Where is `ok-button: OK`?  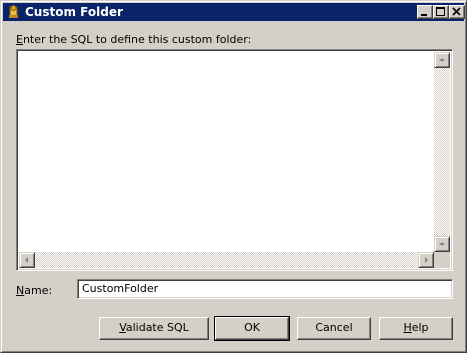
ok-button: OK is located at coordinates (252, 328).